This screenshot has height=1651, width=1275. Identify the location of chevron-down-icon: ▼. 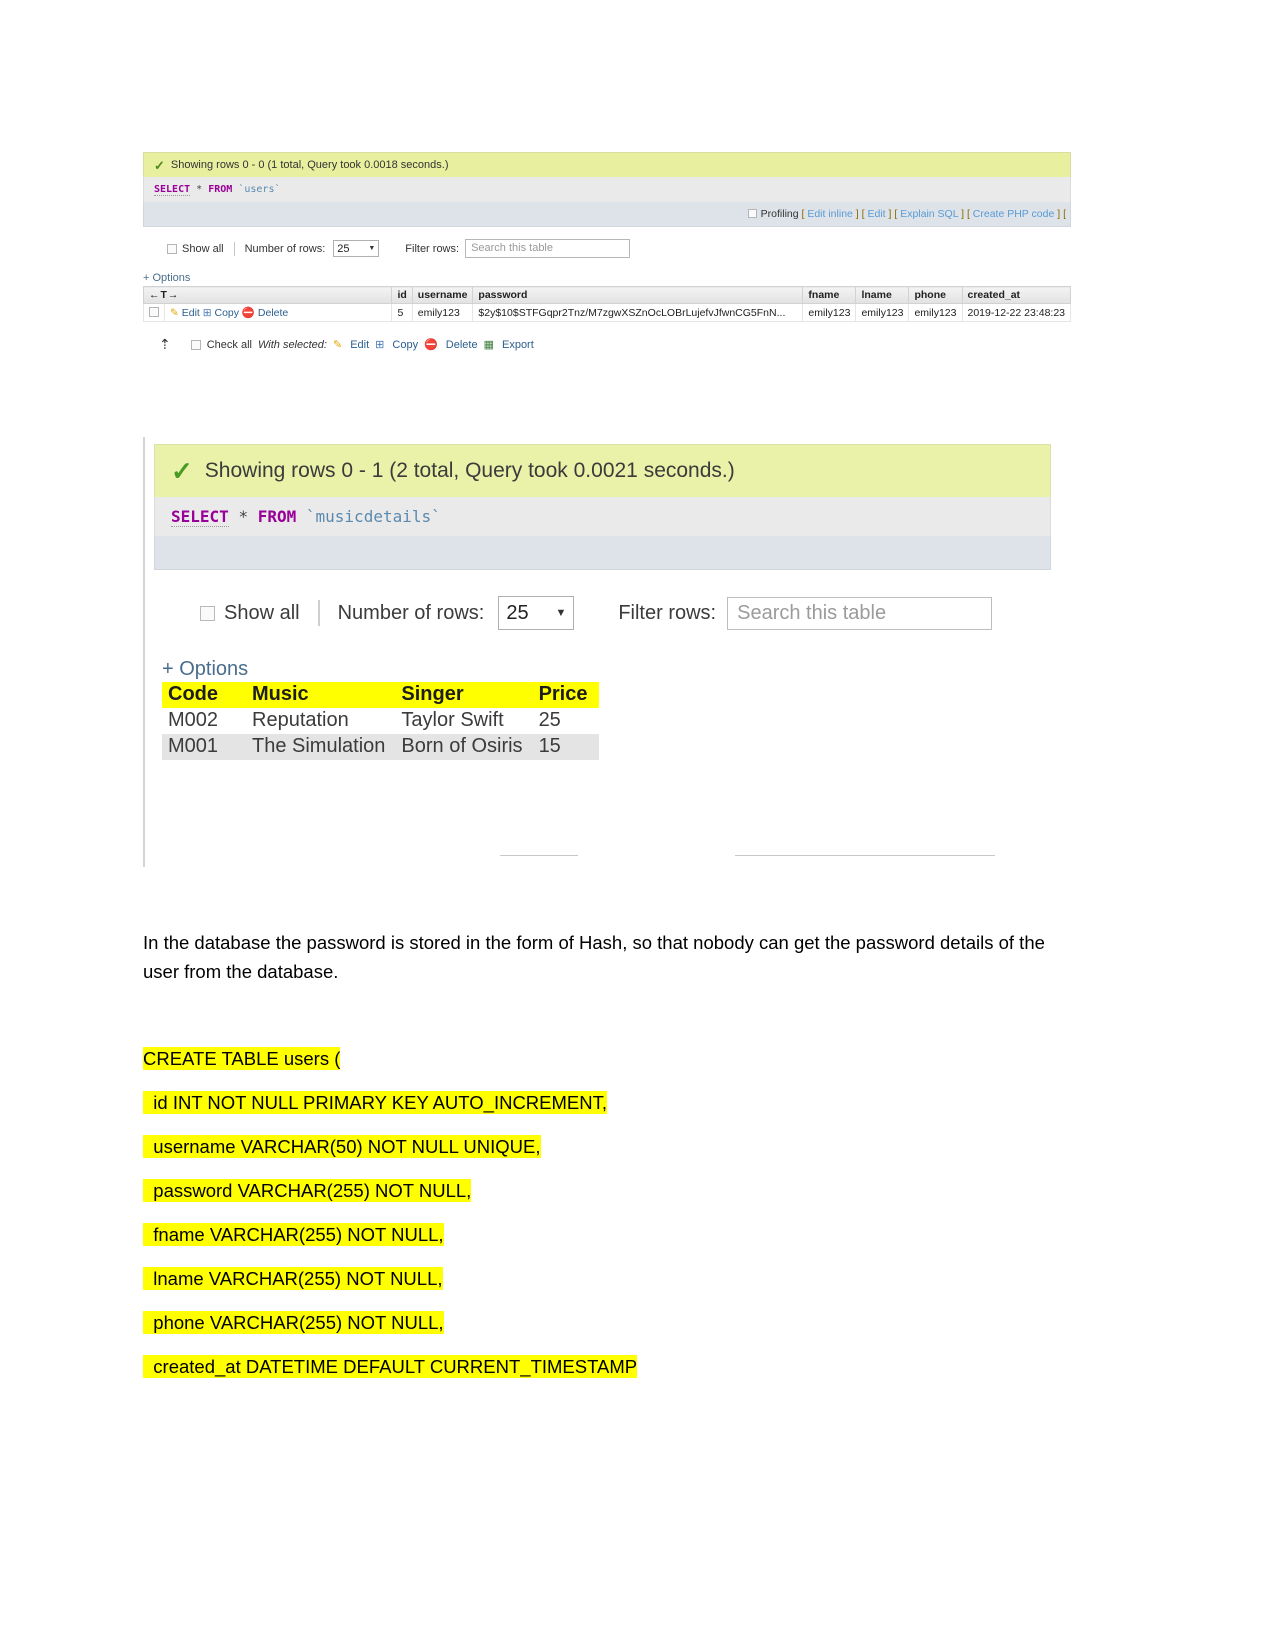
(372, 248).